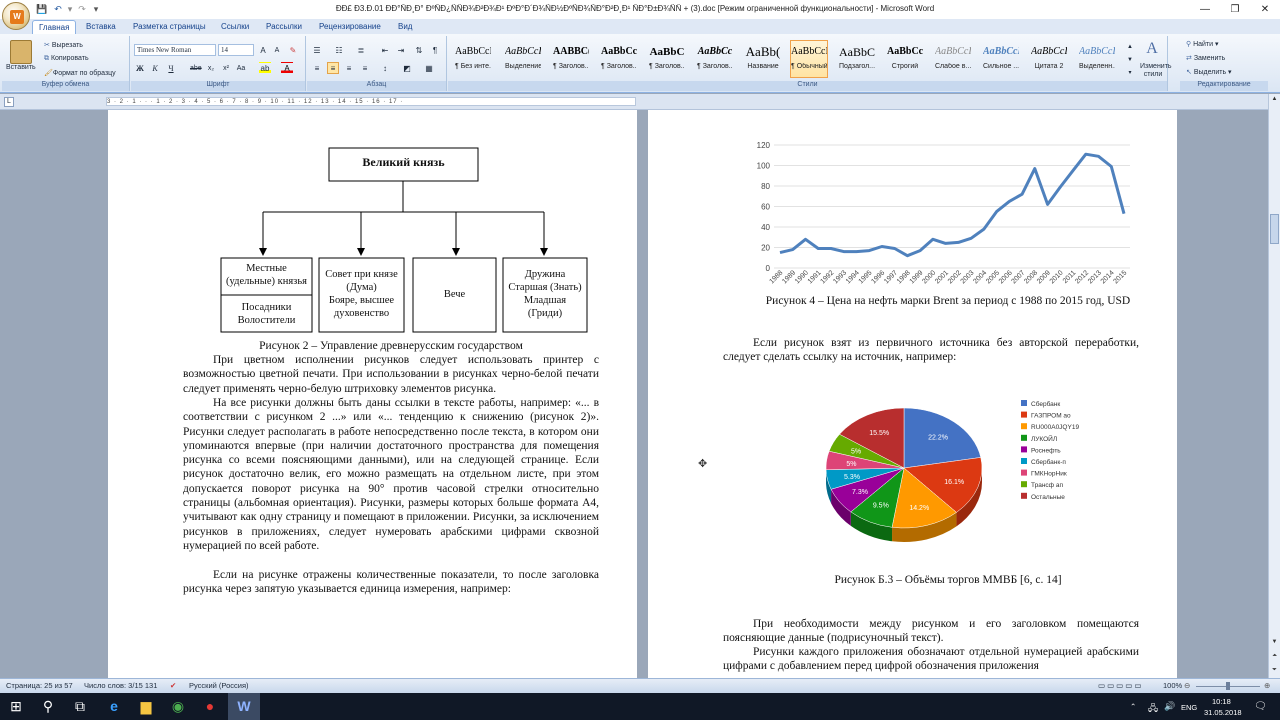 Image resolution: width=1280 pixels, height=720 pixels. Describe the element at coordinates (277, 50) in the screenshot. I see `shrink-font-icon: A` at that location.